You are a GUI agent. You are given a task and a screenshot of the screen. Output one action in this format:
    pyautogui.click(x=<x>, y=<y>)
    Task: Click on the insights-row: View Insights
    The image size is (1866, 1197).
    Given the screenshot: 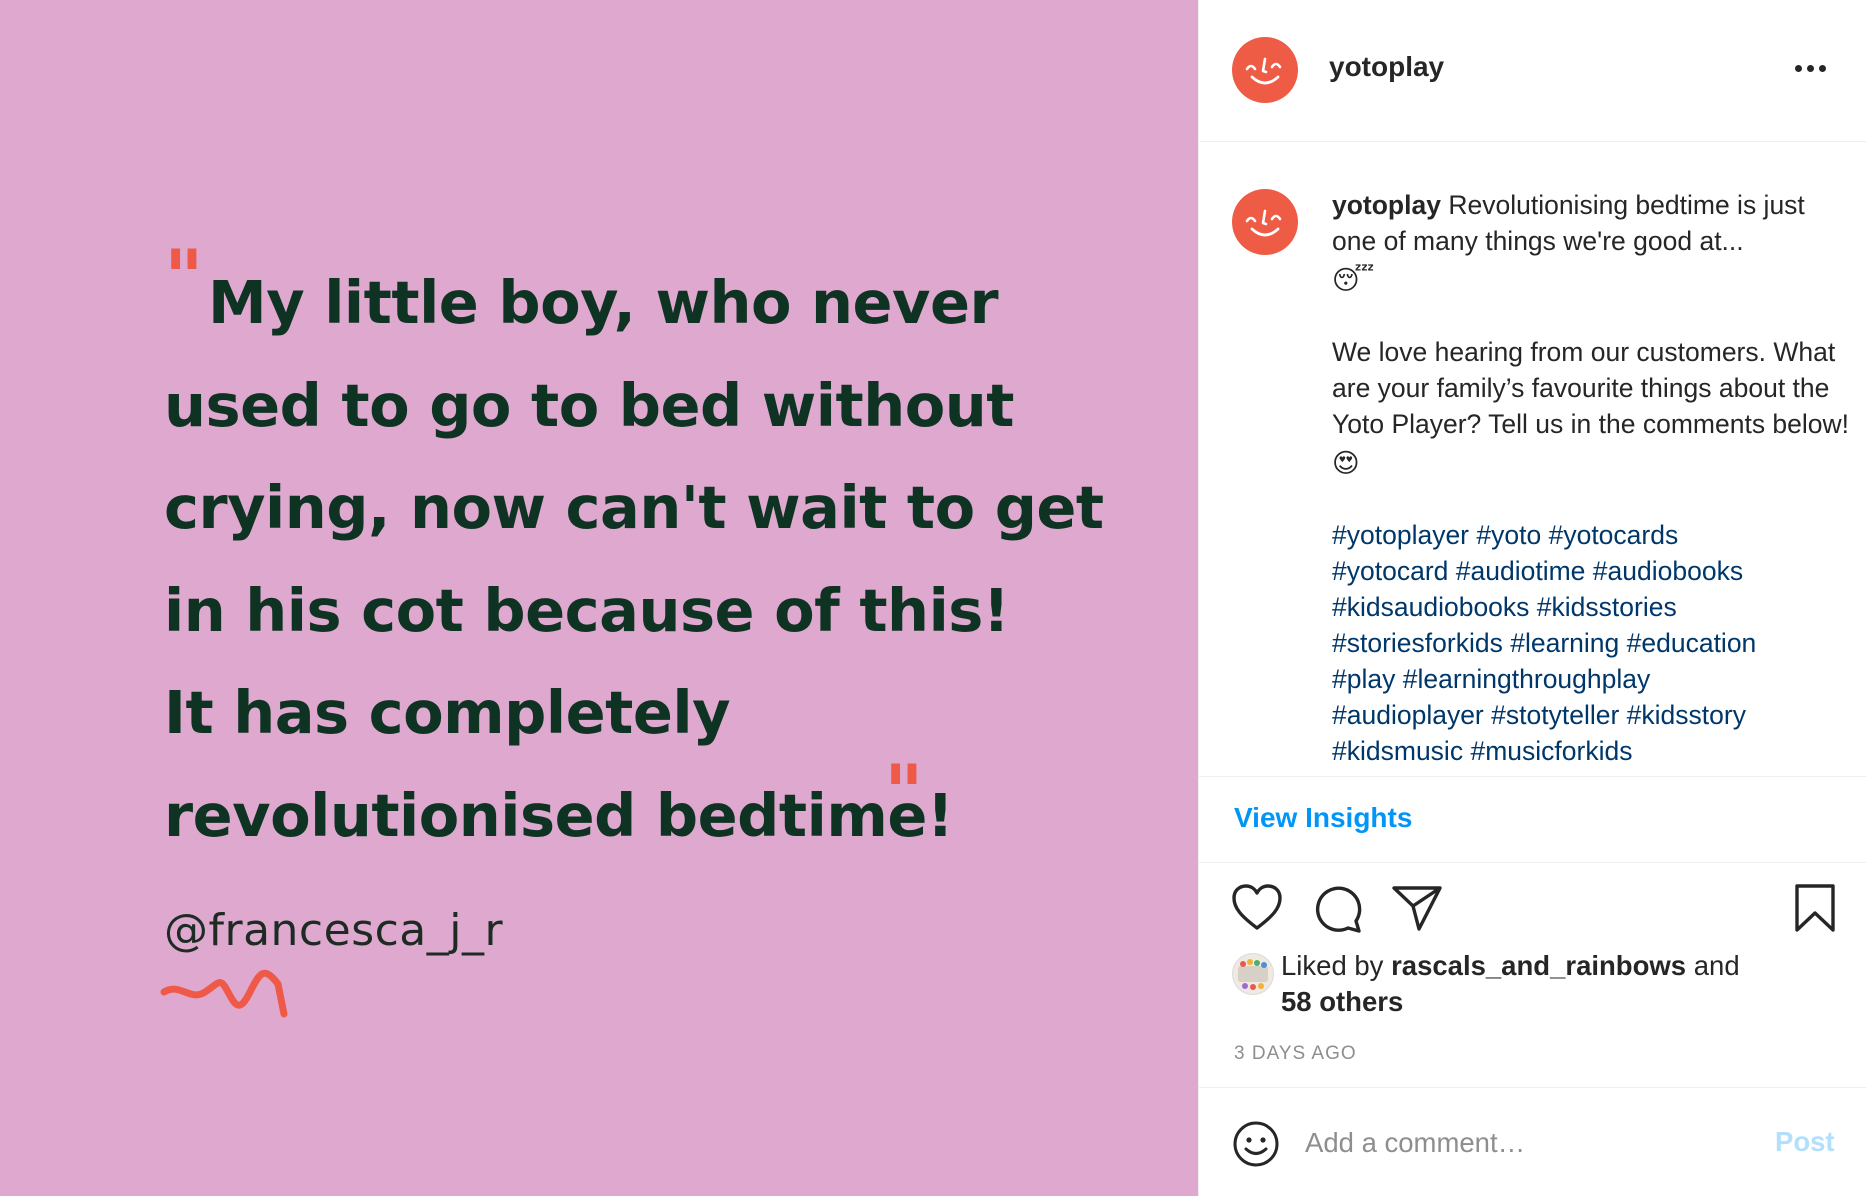 What is the action you would take?
    pyautogui.click(x=1532, y=820)
    